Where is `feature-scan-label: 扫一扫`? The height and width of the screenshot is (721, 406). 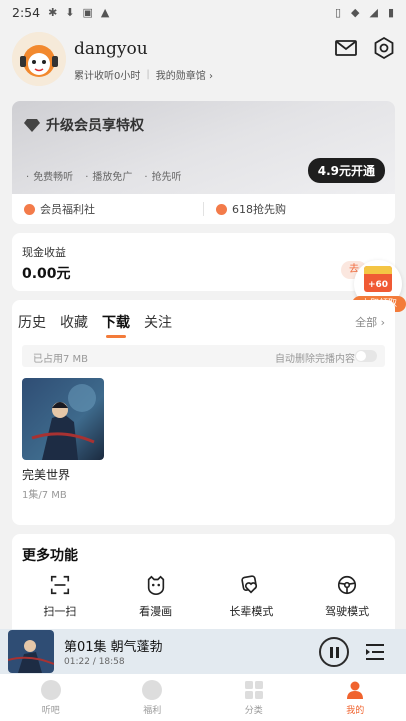
feature-scan-label: 扫一扫 is located at coordinates (60, 611).